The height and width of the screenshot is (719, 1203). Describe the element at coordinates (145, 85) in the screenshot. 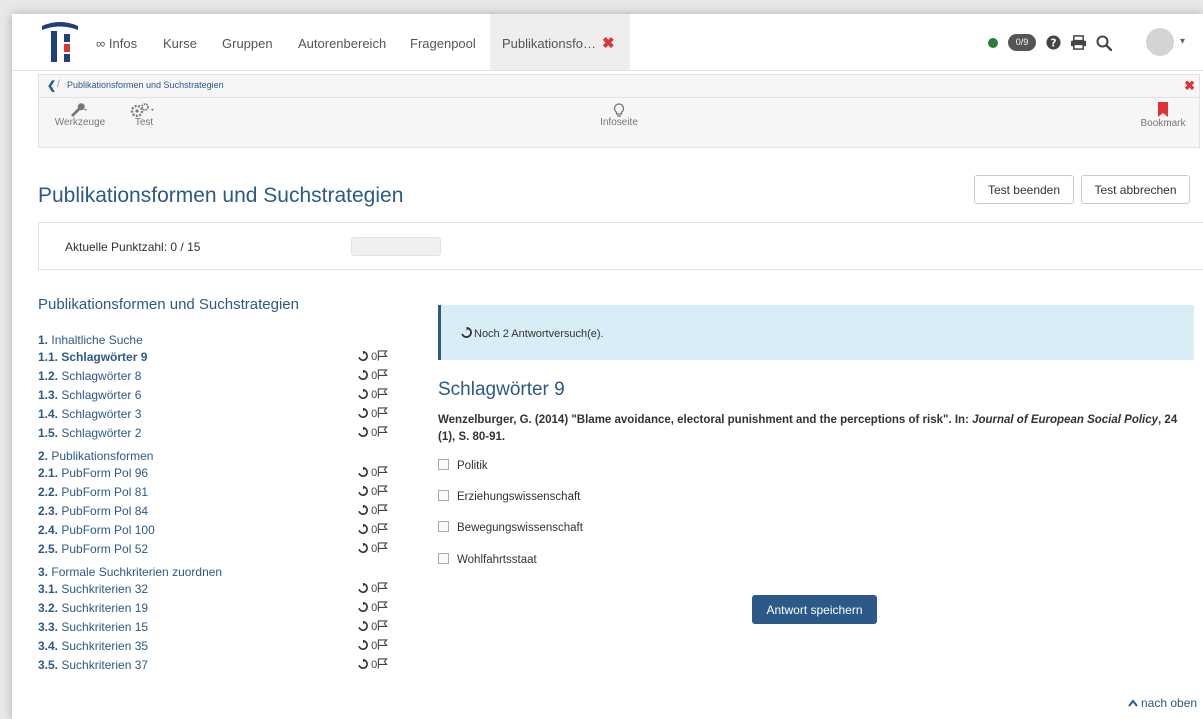

I see `breadcrumb-link: Publikationsformen und Suchstrategien` at that location.